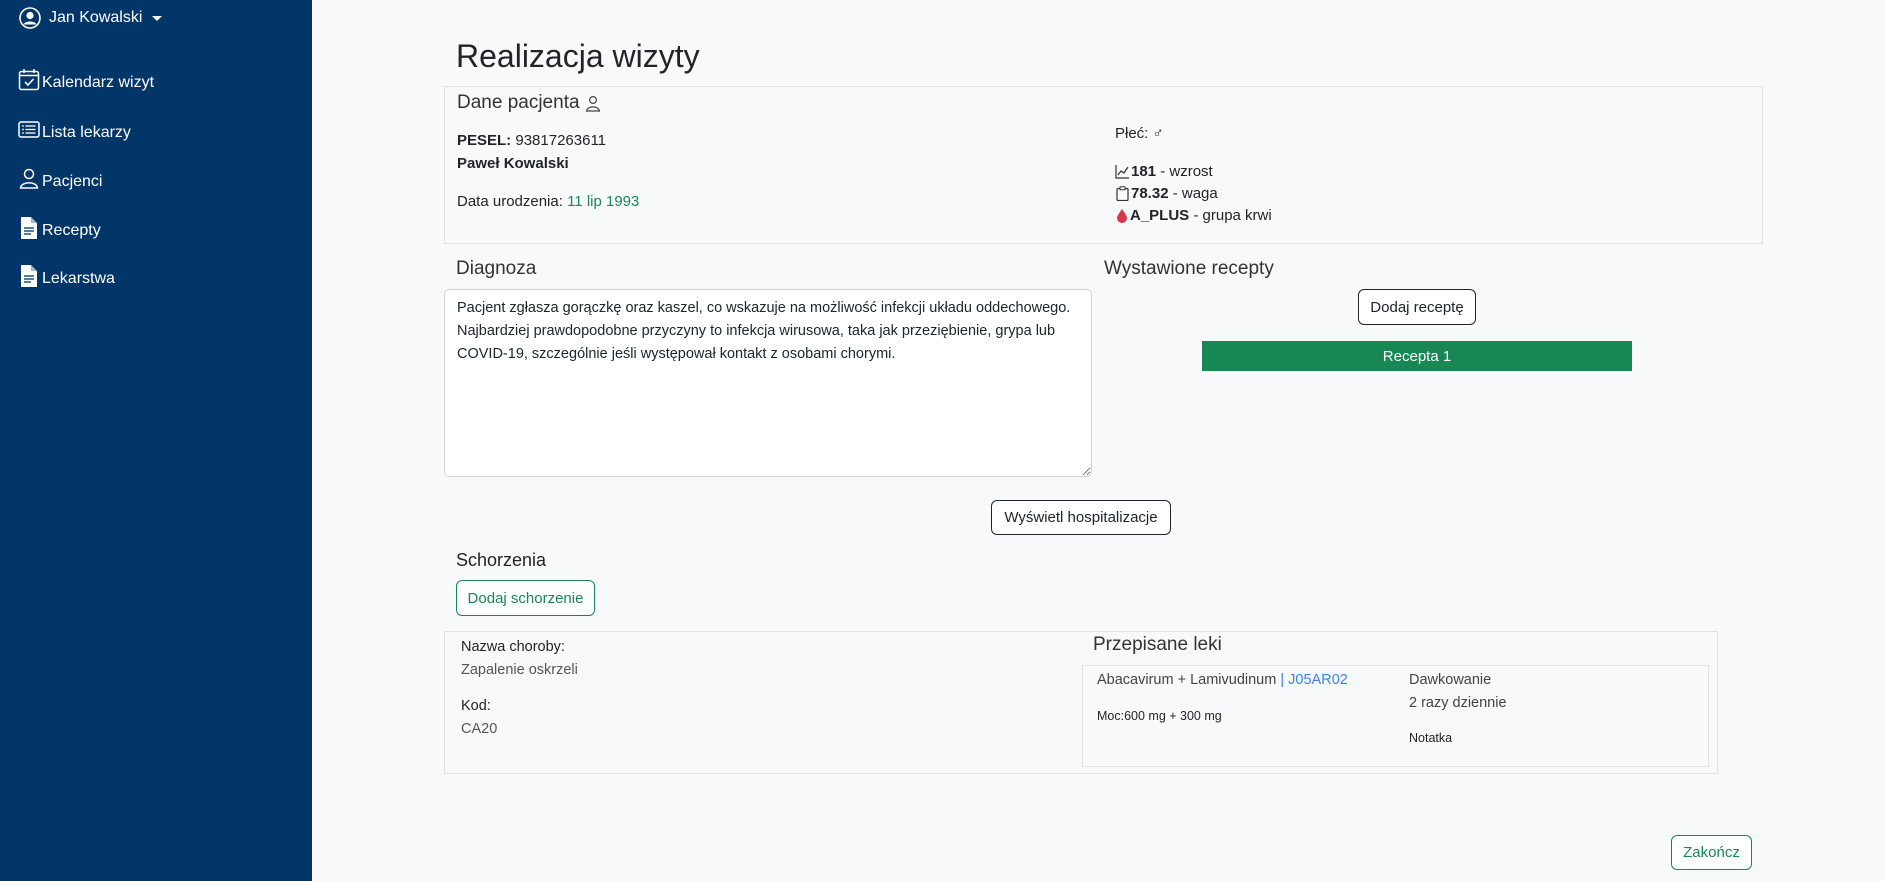  I want to click on disease-code-value: CA20, so click(479, 729).